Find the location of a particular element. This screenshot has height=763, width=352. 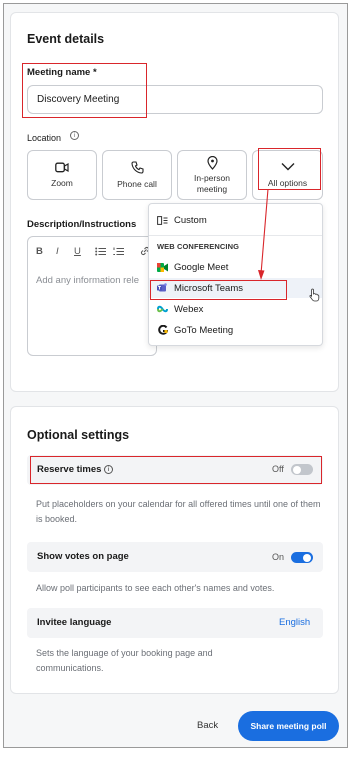

event-details-heading: Event details is located at coordinates (66, 39).